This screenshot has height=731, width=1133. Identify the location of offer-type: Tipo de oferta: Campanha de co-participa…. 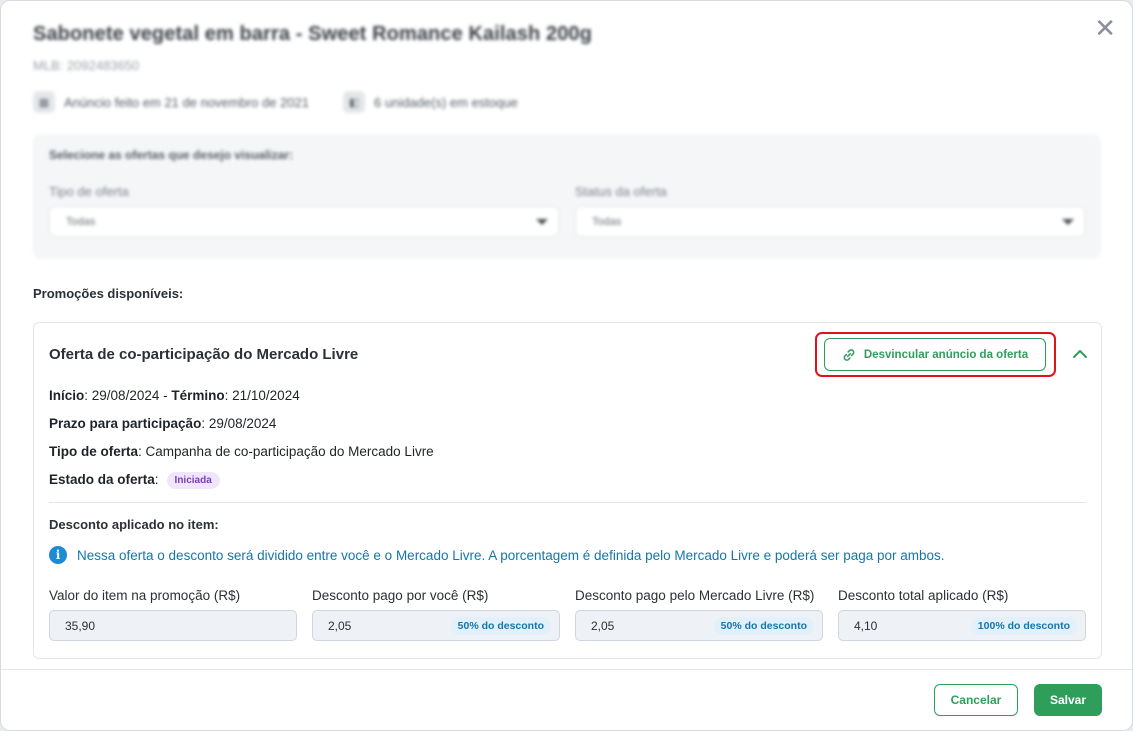
(241, 451).